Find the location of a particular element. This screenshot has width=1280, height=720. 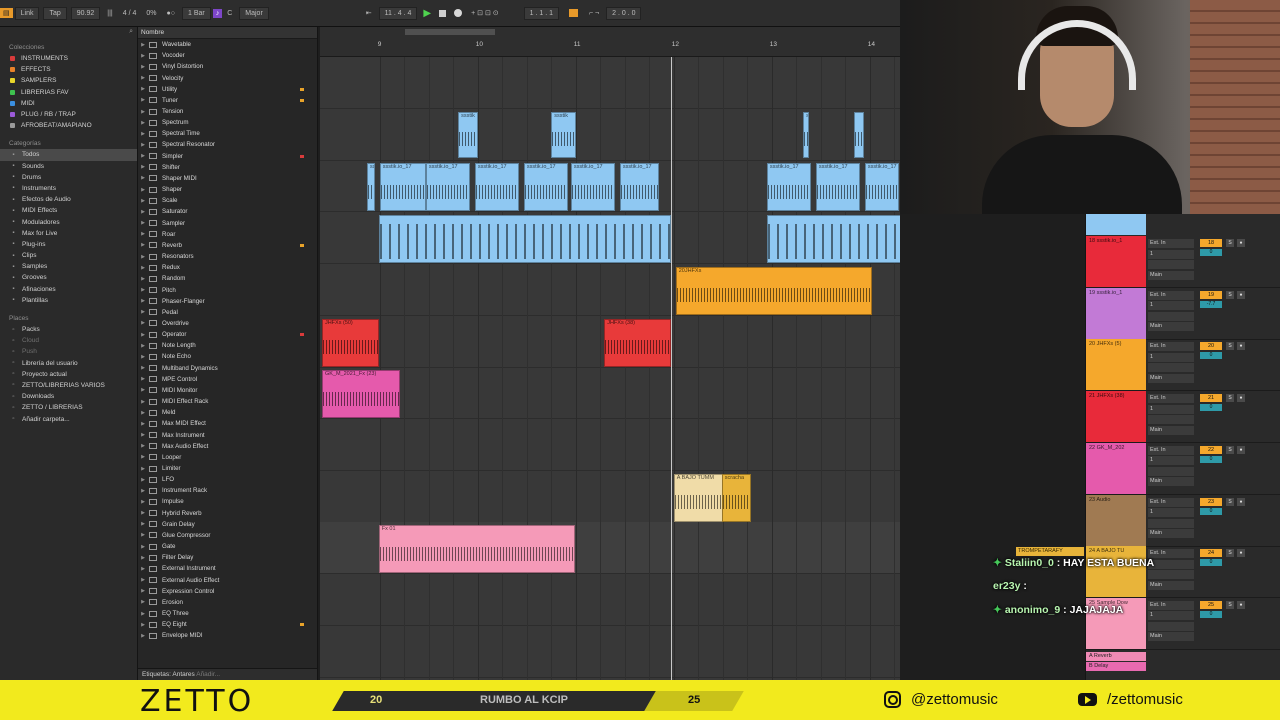

play-button: ▶ is located at coordinates (427, 13).